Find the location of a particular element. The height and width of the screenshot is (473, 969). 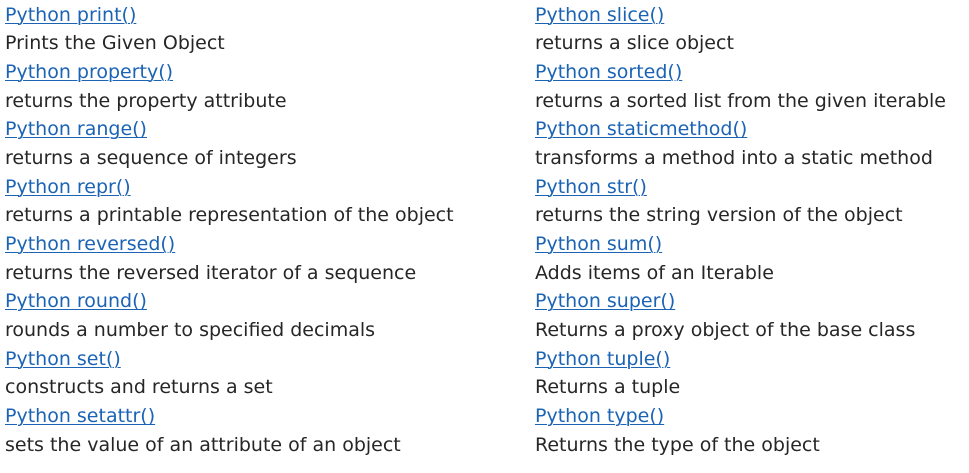

function-link-print: Python print() is located at coordinates (265, 15).